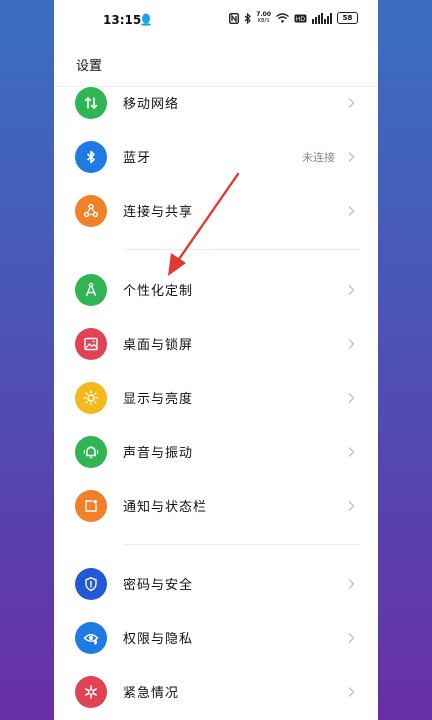  Describe the element at coordinates (91, 290) in the screenshot. I see `compass-icon` at that location.